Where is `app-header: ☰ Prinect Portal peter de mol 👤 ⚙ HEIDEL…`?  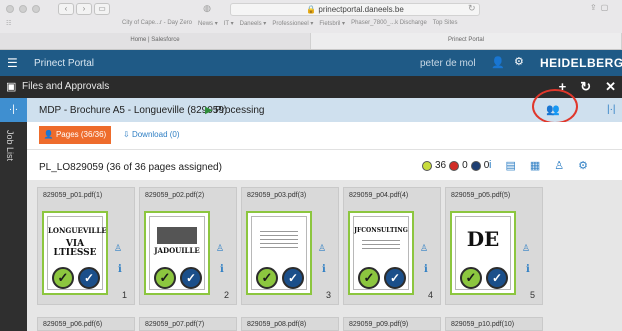 app-header: ☰ Prinect Portal peter de mol 👤 ⚙ HEIDEL… is located at coordinates (311, 63).